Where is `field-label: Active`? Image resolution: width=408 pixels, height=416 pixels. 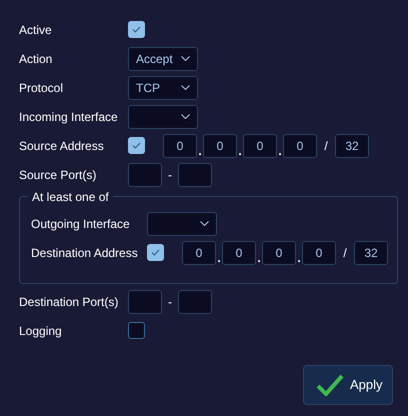
field-label: Active is located at coordinates (36, 30).